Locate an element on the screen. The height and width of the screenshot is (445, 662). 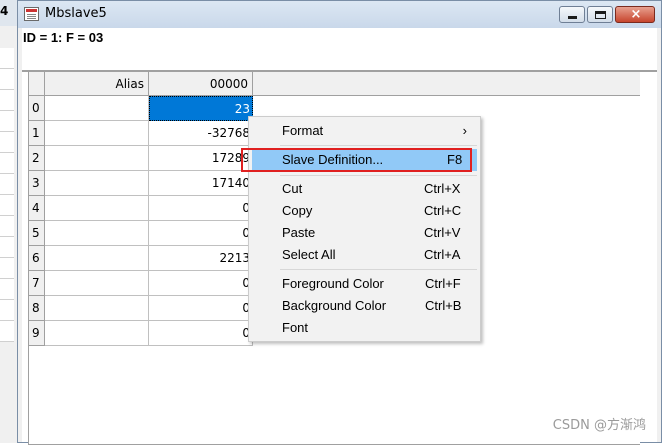
menu-item-shortcut: Ctrl+B is located at coordinates (443, 305).